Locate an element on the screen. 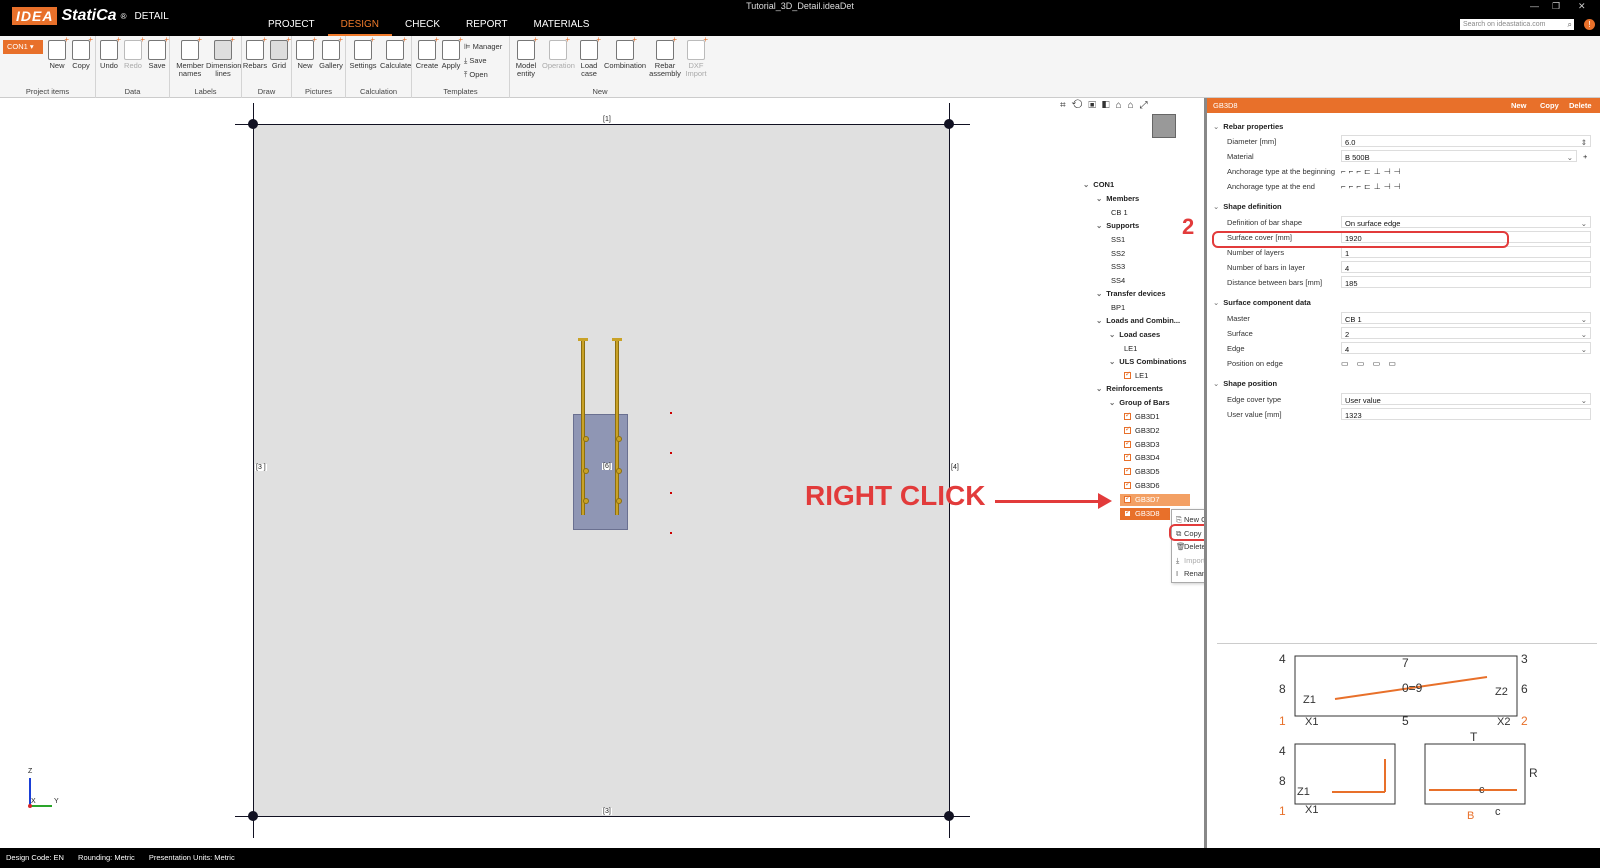 The image size is (1600, 868). anchorage-begin-icons: ⌐⌐⌐⊏⊥⊣⊣ is located at coordinates (1372, 171).